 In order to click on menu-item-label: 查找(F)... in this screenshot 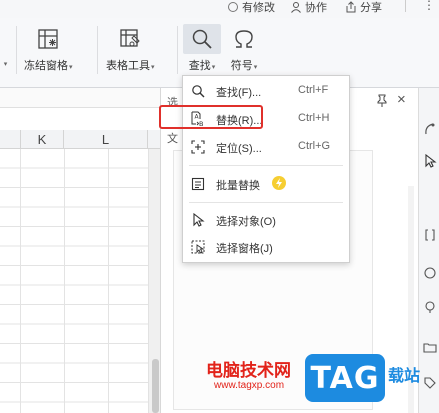, I will do `click(239, 93)`.